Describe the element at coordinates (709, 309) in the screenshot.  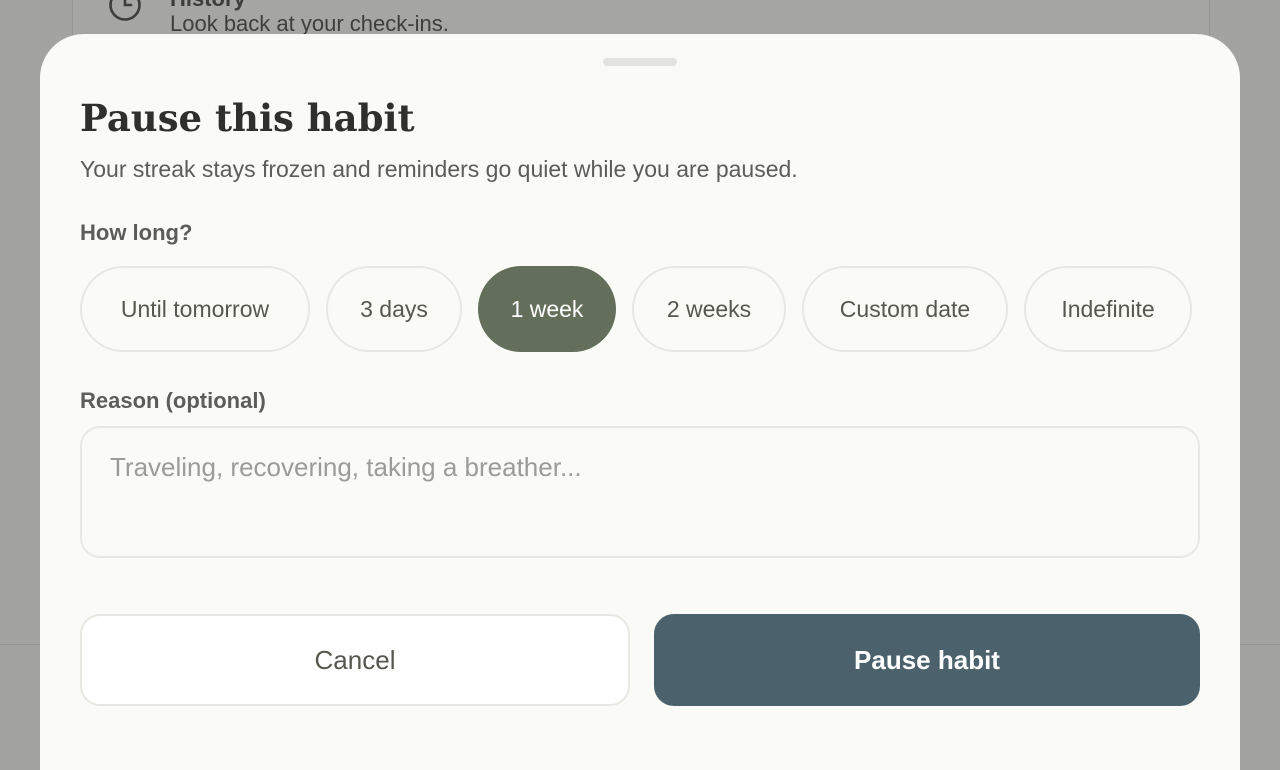
I see `duration-chip-2-weeks: 2 weeks` at that location.